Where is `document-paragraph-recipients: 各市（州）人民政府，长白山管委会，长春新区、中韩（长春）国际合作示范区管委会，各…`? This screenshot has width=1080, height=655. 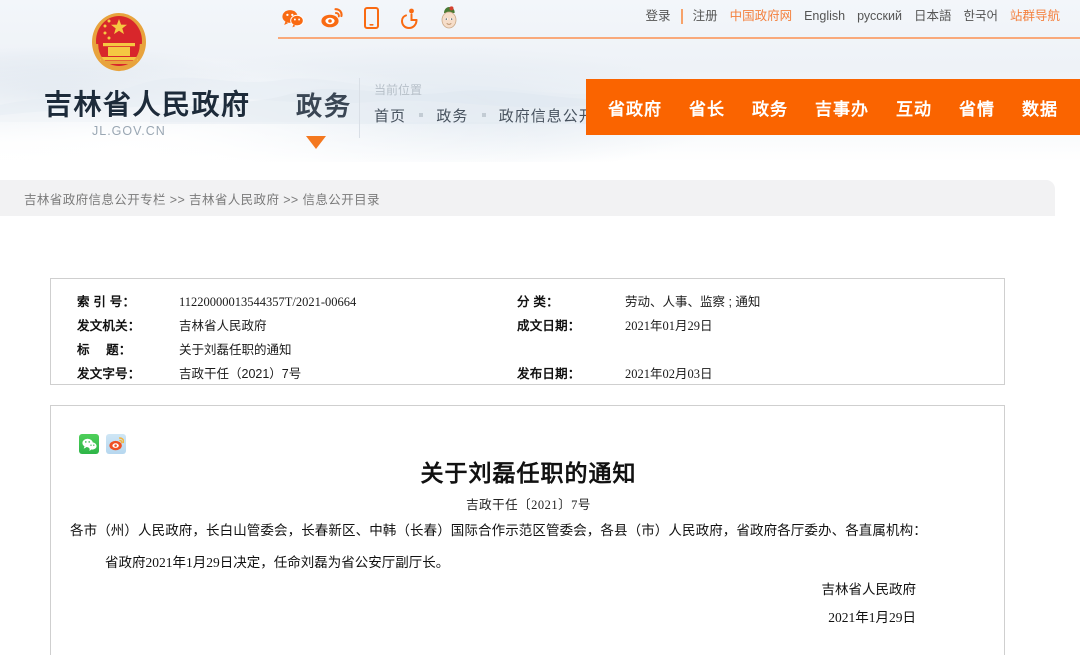 document-paragraph-recipients: 各市（州）人民政府，长白山管委会，长春新区、中韩（长春）国际合作示范区管委会，各… is located at coordinates (498, 530).